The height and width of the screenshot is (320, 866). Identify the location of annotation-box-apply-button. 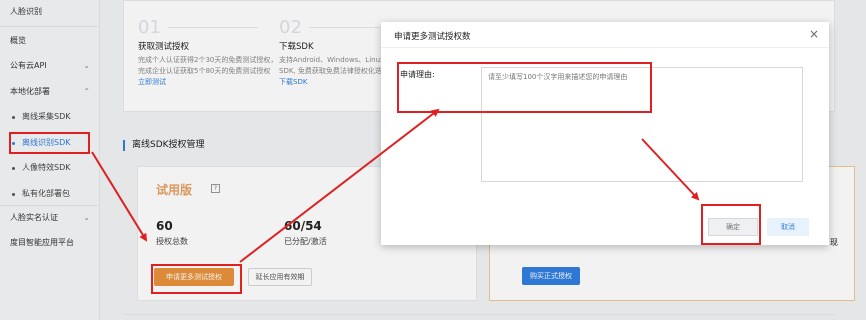
(196, 279).